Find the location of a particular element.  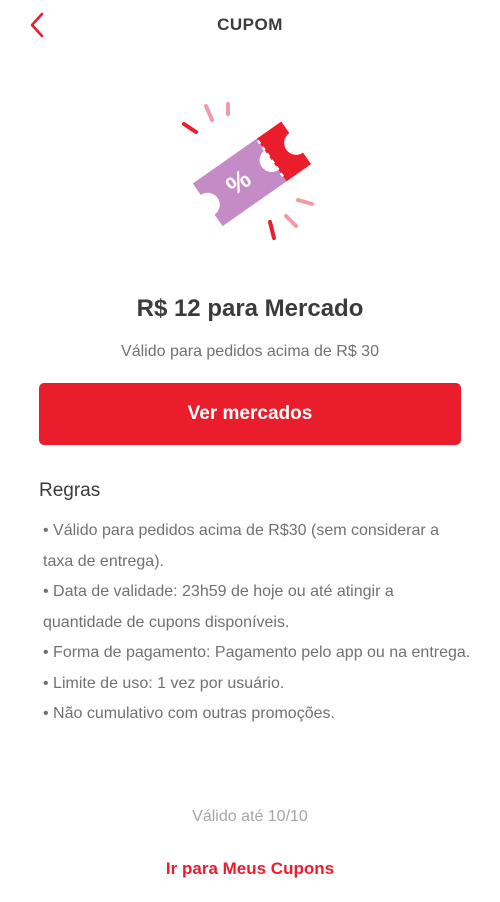

coupon-illustration: % is located at coordinates (255, 172).